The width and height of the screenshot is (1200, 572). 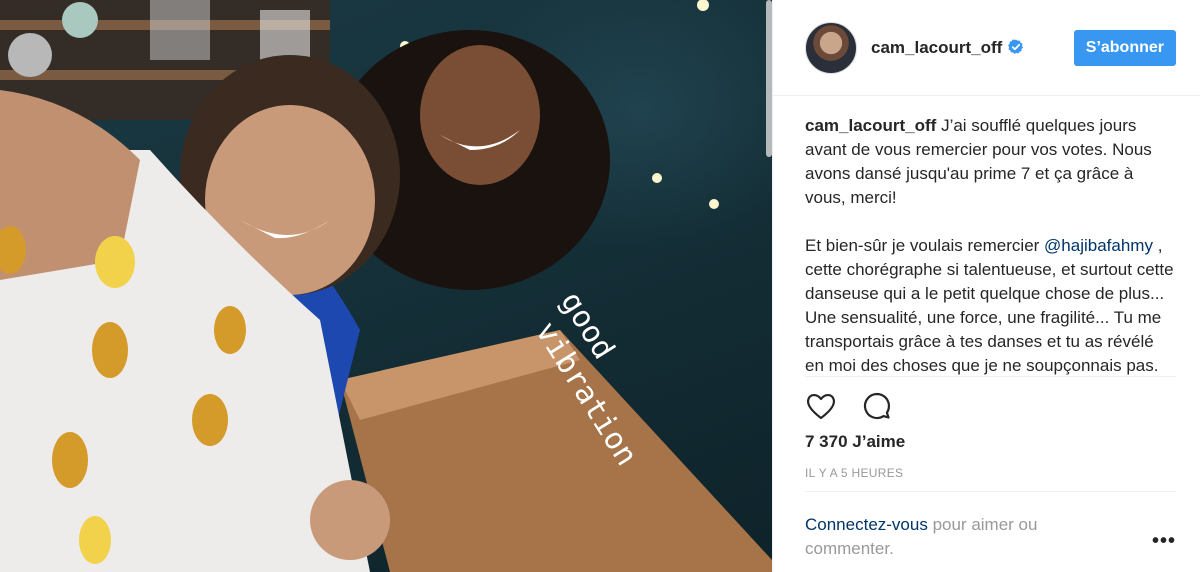 What do you see at coordinates (854, 473) in the screenshot?
I see `post-timestamp: IL Y A 5 HEURES` at bounding box center [854, 473].